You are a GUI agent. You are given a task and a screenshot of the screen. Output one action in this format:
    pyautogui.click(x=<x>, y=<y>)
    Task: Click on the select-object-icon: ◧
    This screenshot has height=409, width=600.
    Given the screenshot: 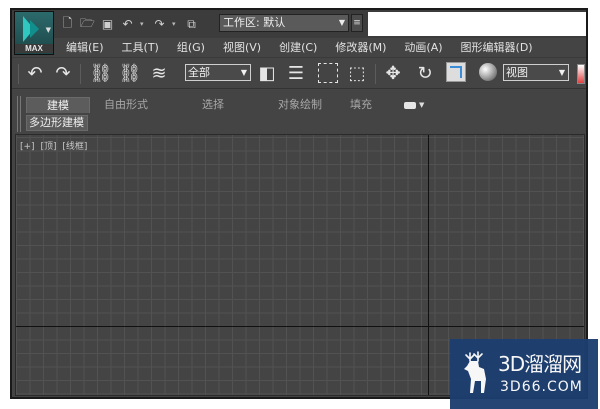 What is the action you would take?
    pyautogui.click(x=267, y=73)
    